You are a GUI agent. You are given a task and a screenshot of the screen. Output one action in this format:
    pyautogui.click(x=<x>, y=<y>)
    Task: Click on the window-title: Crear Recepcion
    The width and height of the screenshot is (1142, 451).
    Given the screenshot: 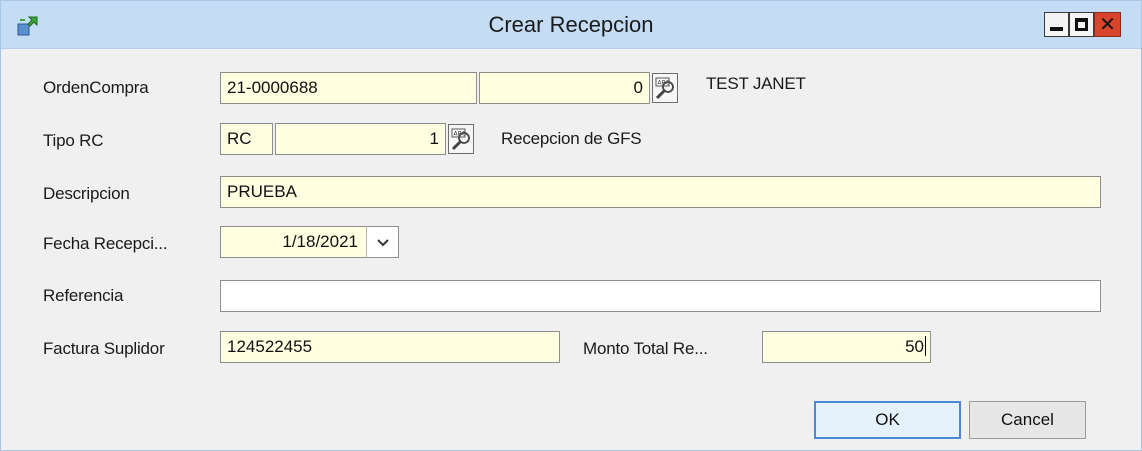 What is the action you would take?
    pyautogui.click(x=571, y=24)
    